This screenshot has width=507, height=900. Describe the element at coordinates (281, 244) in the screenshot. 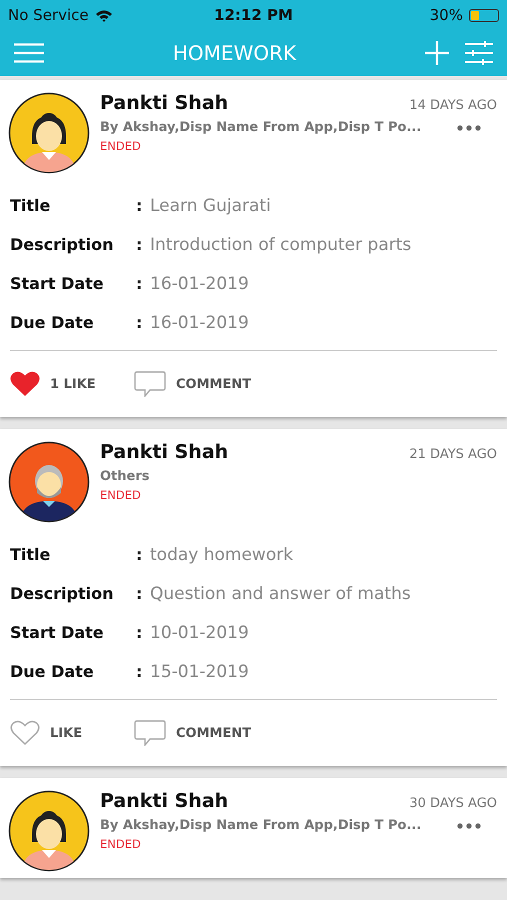

I see `field-value: Introduction of computer parts` at that location.